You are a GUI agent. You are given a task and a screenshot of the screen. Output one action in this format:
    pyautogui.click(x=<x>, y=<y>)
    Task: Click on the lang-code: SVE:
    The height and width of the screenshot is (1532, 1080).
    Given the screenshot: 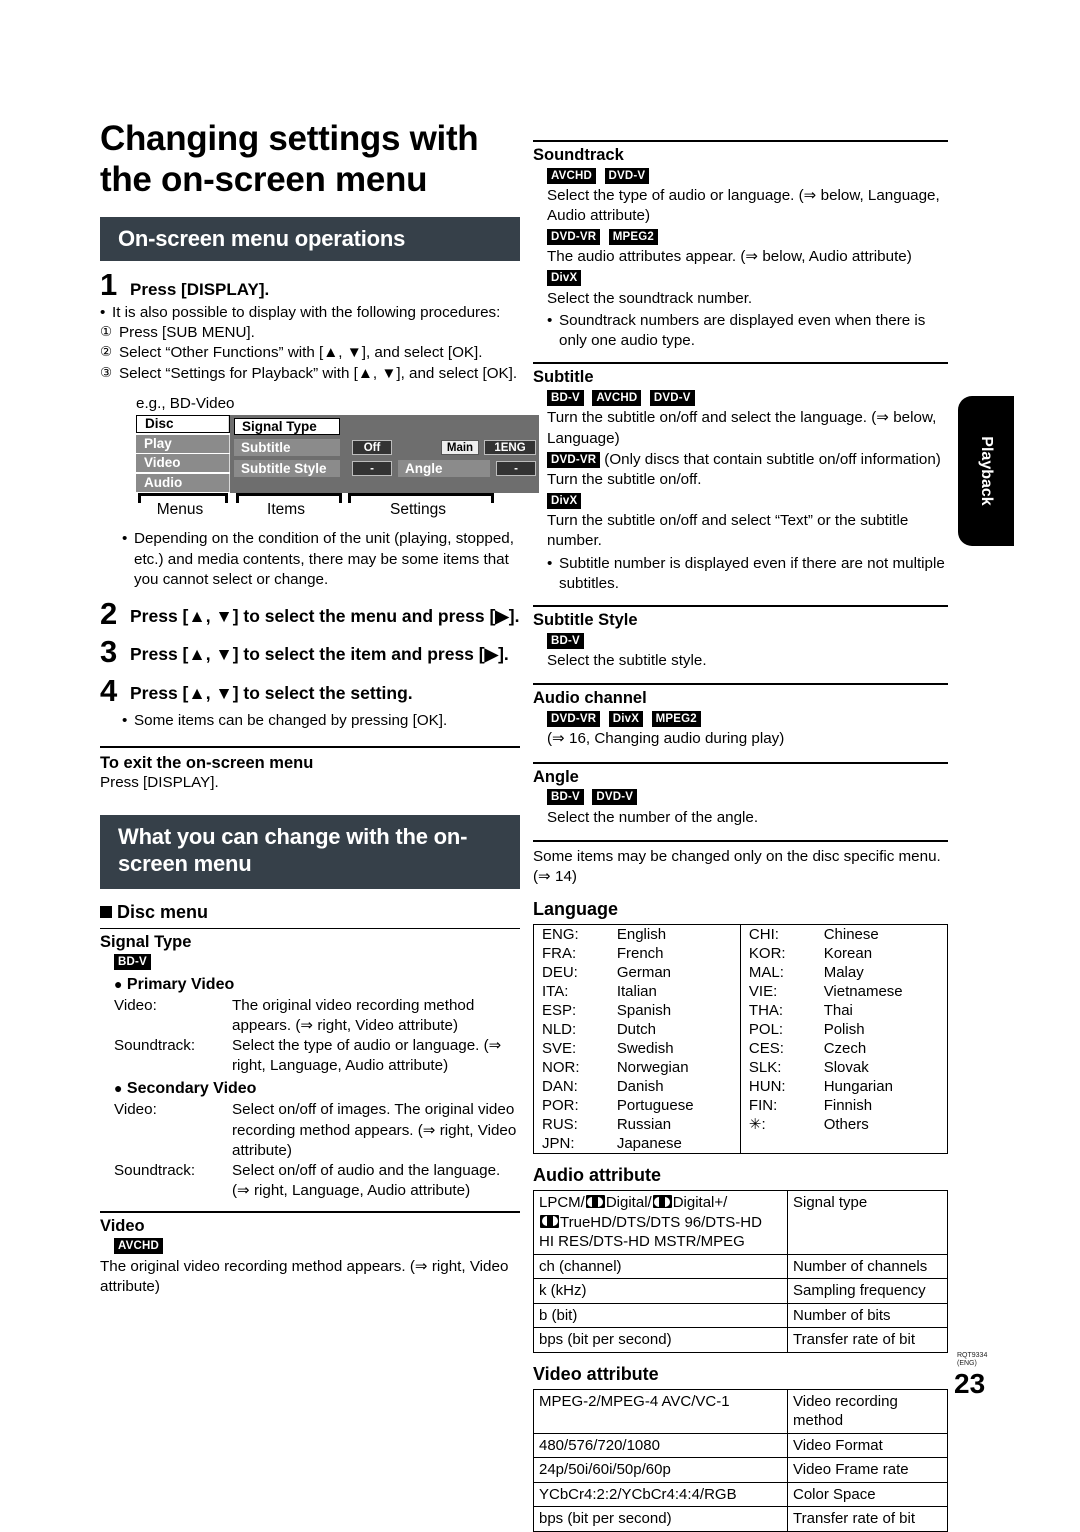 What is the action you would take?
    pyautogui.click(x=559, y=1048)
    